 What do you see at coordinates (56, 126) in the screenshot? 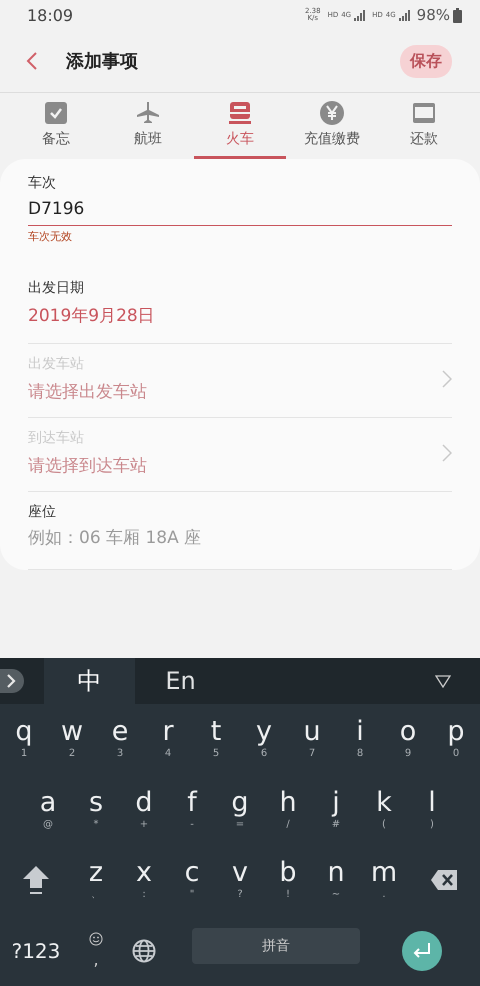
I see `category-tab: 备忘` at bounding box center [56, 126].